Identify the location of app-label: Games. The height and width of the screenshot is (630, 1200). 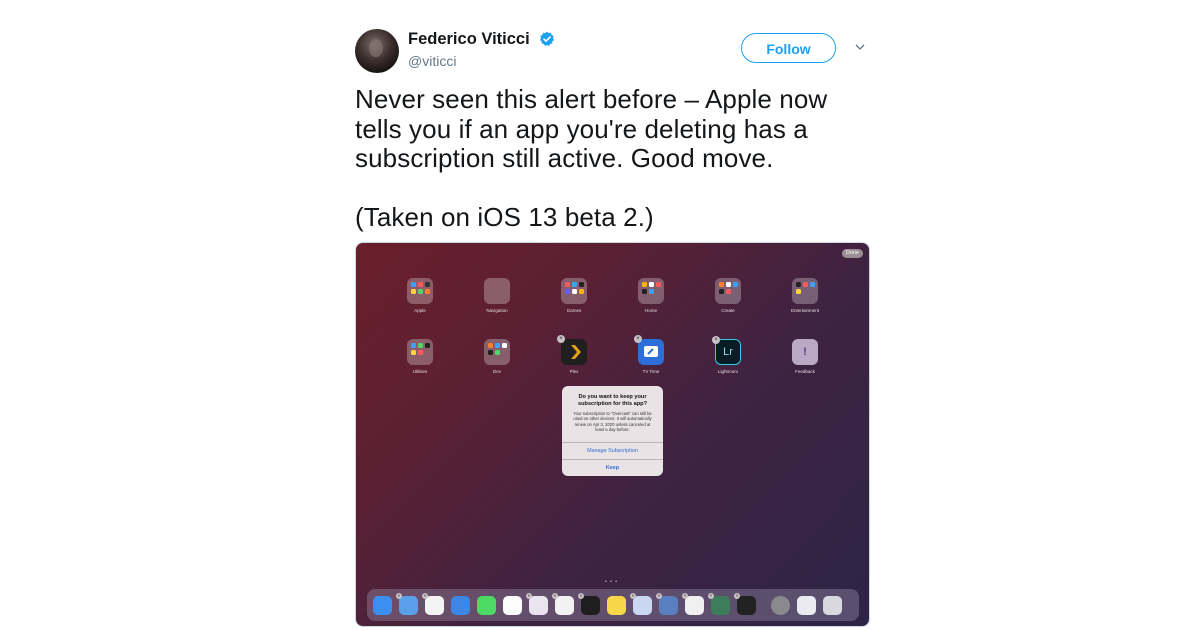
(574, 310).